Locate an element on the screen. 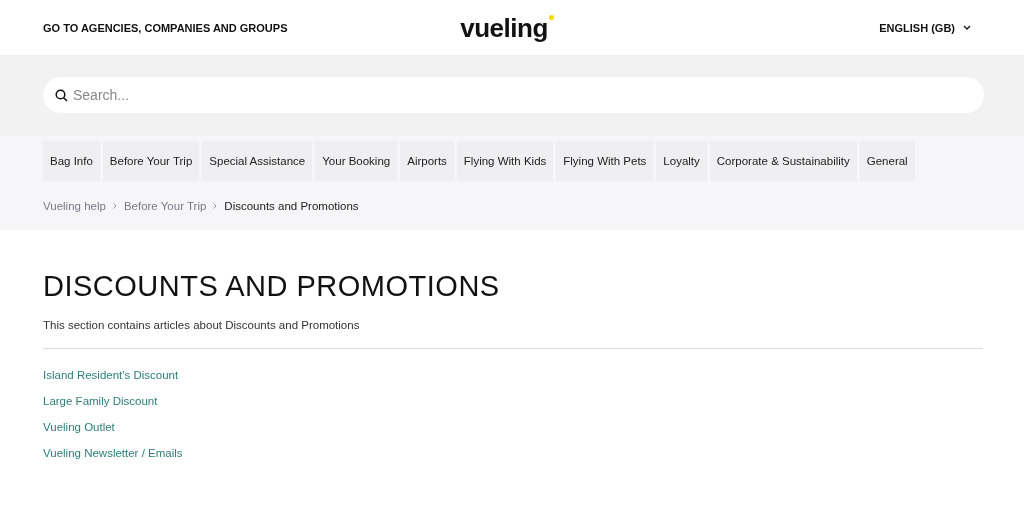  category-tab: Airports is located at coordinates (427, 161).